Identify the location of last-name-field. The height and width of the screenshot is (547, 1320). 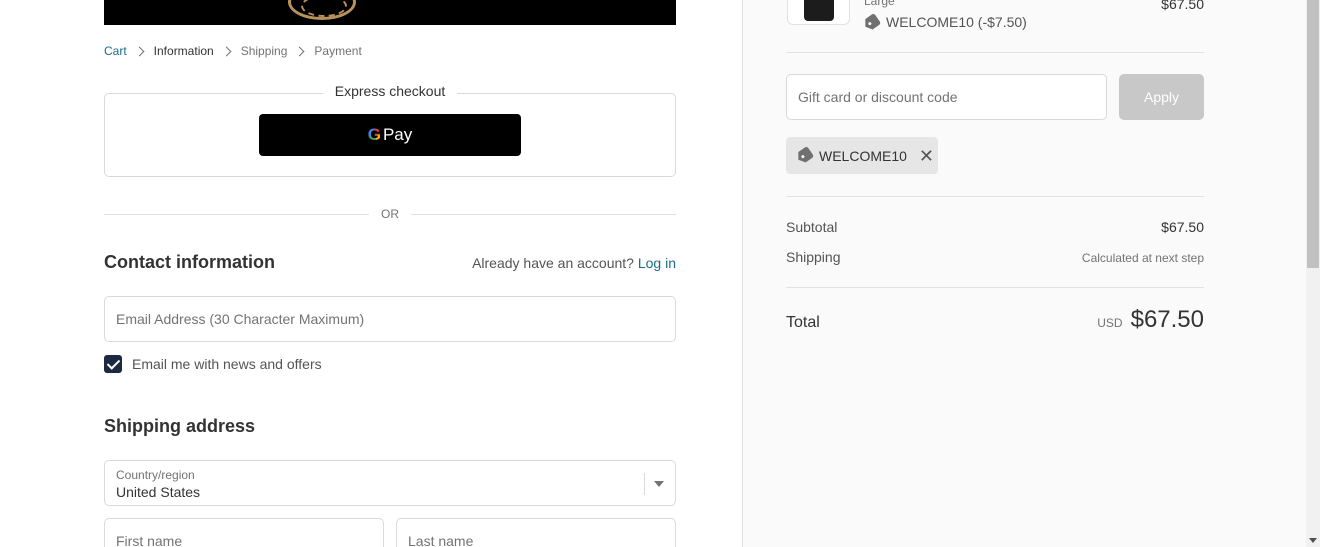
(536, 533).